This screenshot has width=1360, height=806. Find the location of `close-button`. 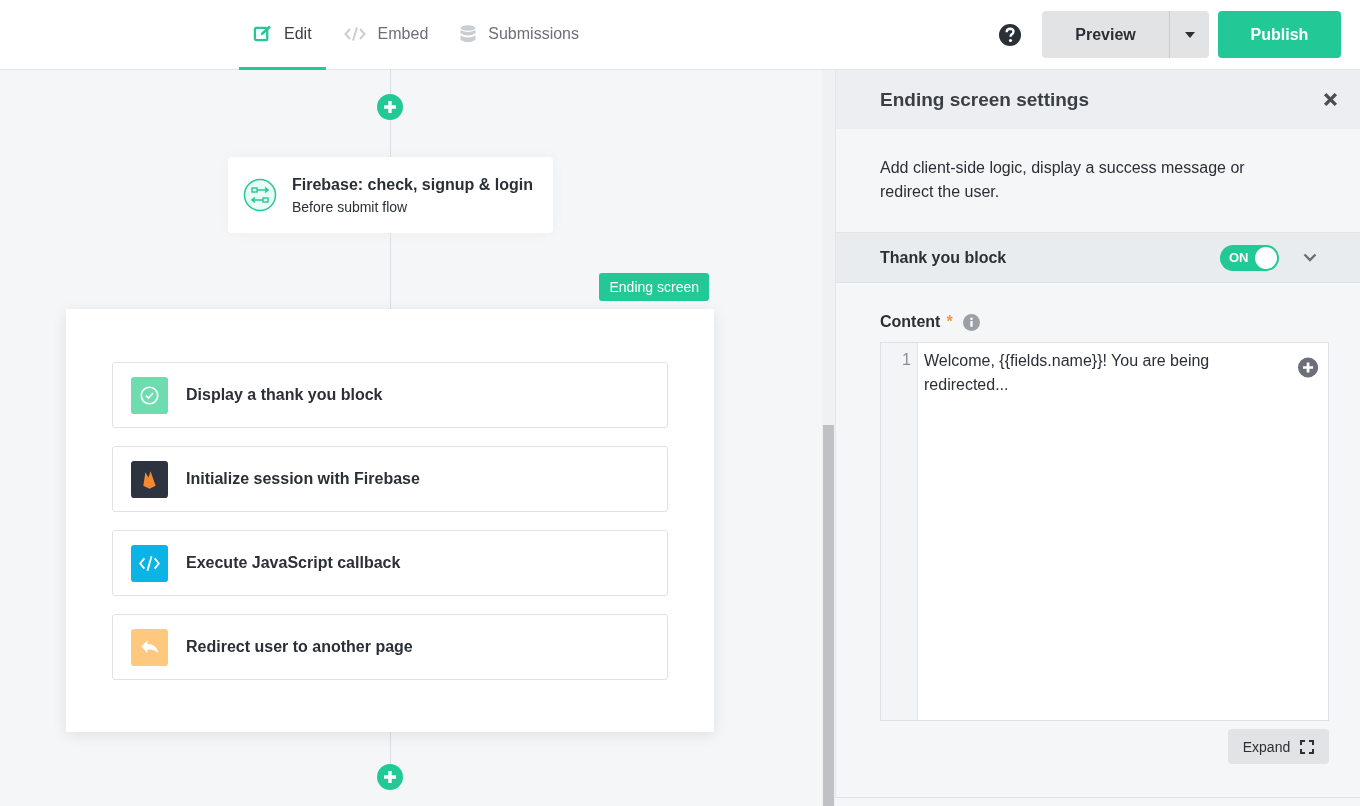

close-button is located at coordinates (1330, 99).